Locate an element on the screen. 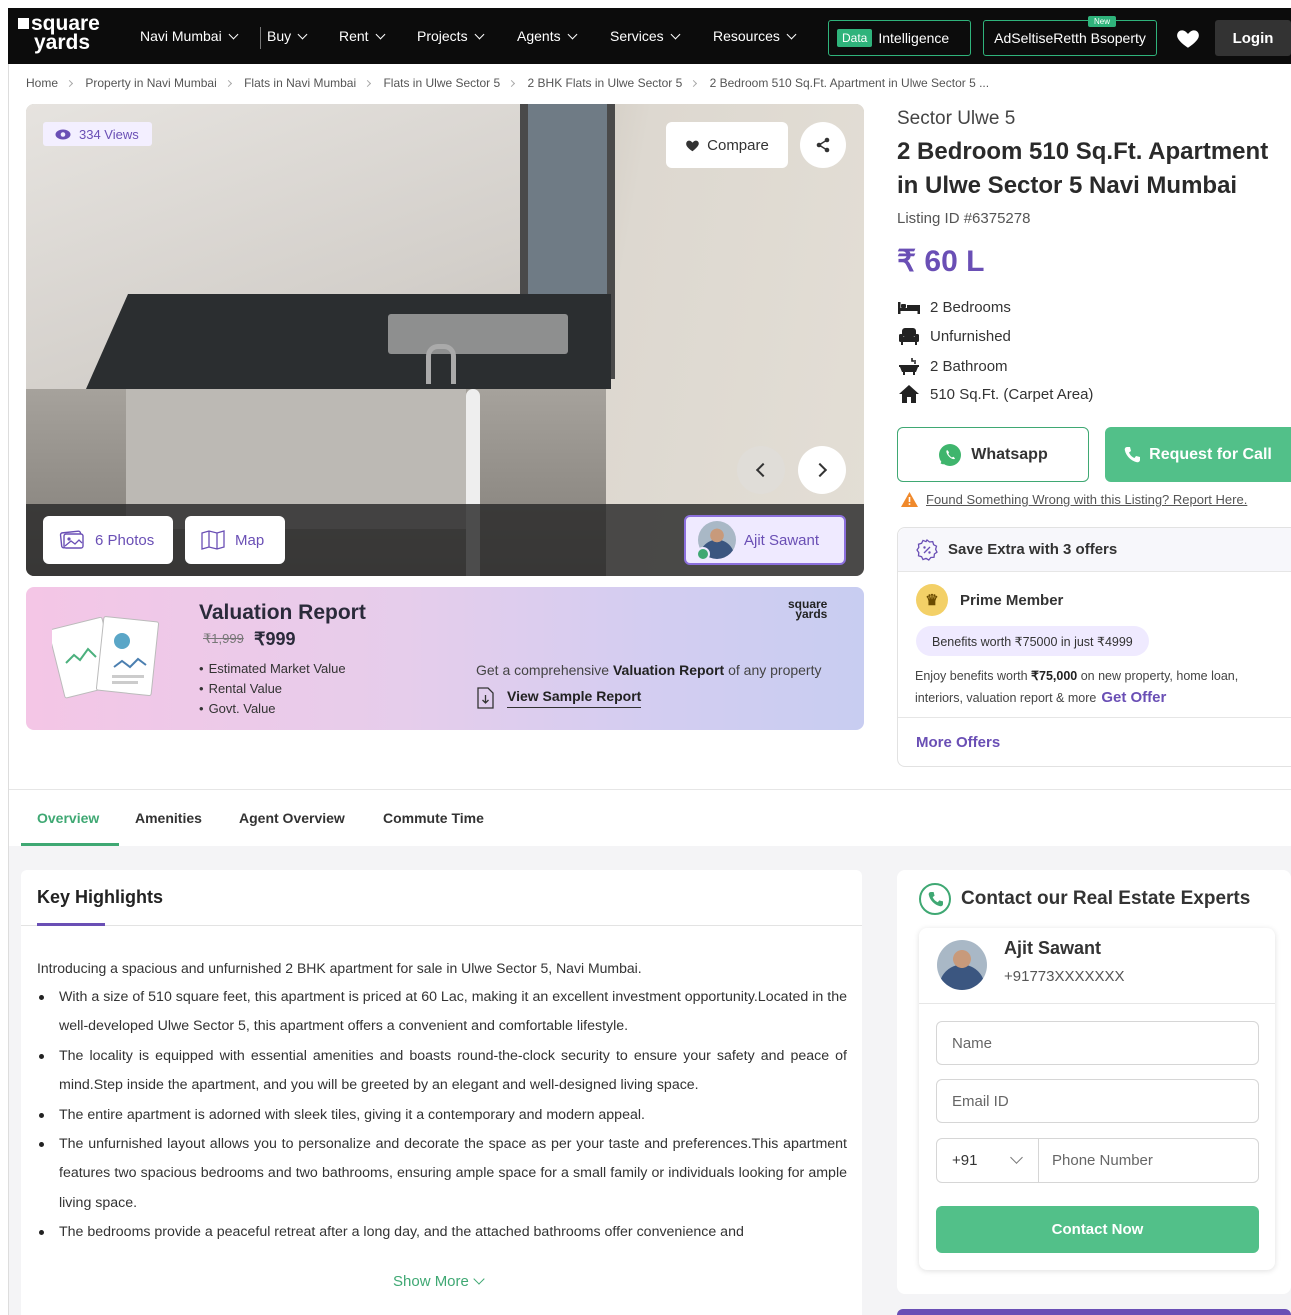  breadcrumb-property: Property in Navi Mumbai is located at coordinates (150, 83).